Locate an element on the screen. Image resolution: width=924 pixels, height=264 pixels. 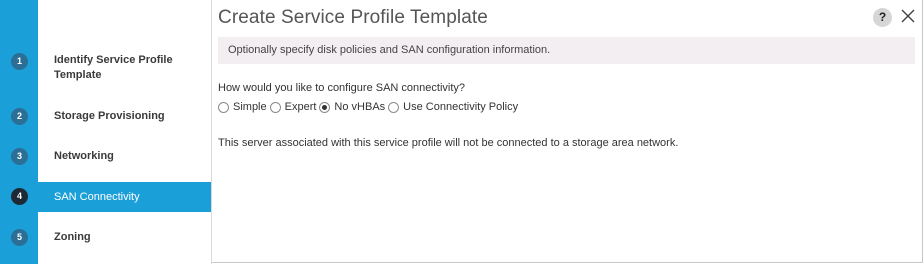
option-label: Use Connectivity Policy is located at coordinates (461, 107).